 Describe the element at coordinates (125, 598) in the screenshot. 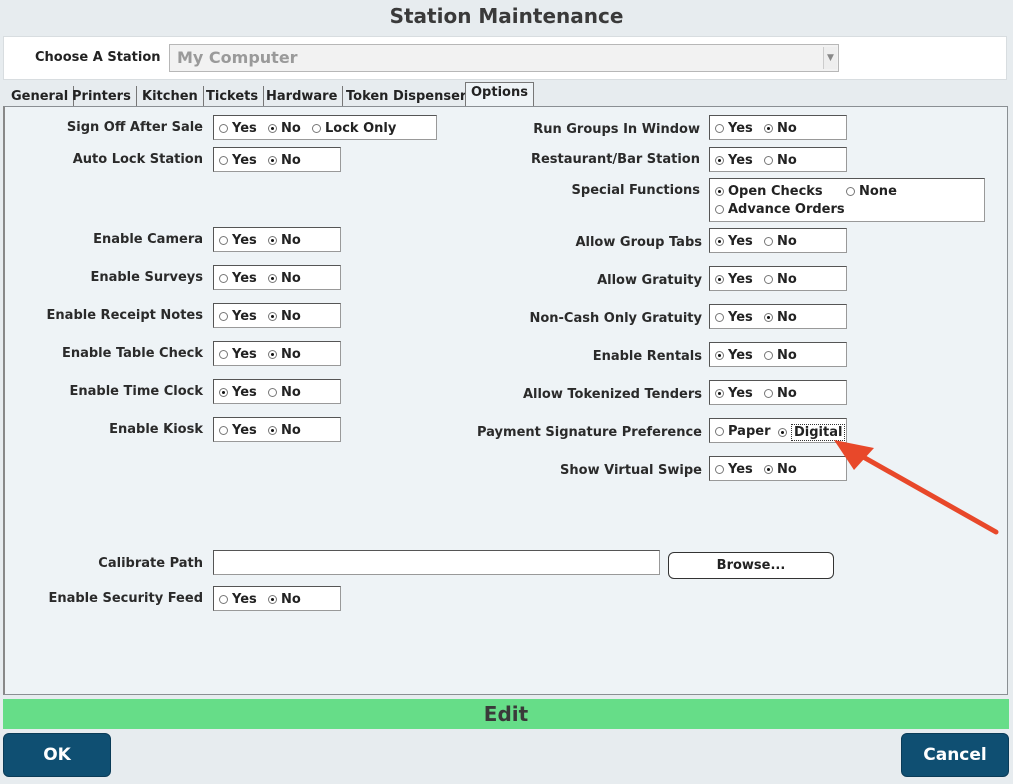

I see `option-label-enable-security-feed: Enable Security Feed` at that location.